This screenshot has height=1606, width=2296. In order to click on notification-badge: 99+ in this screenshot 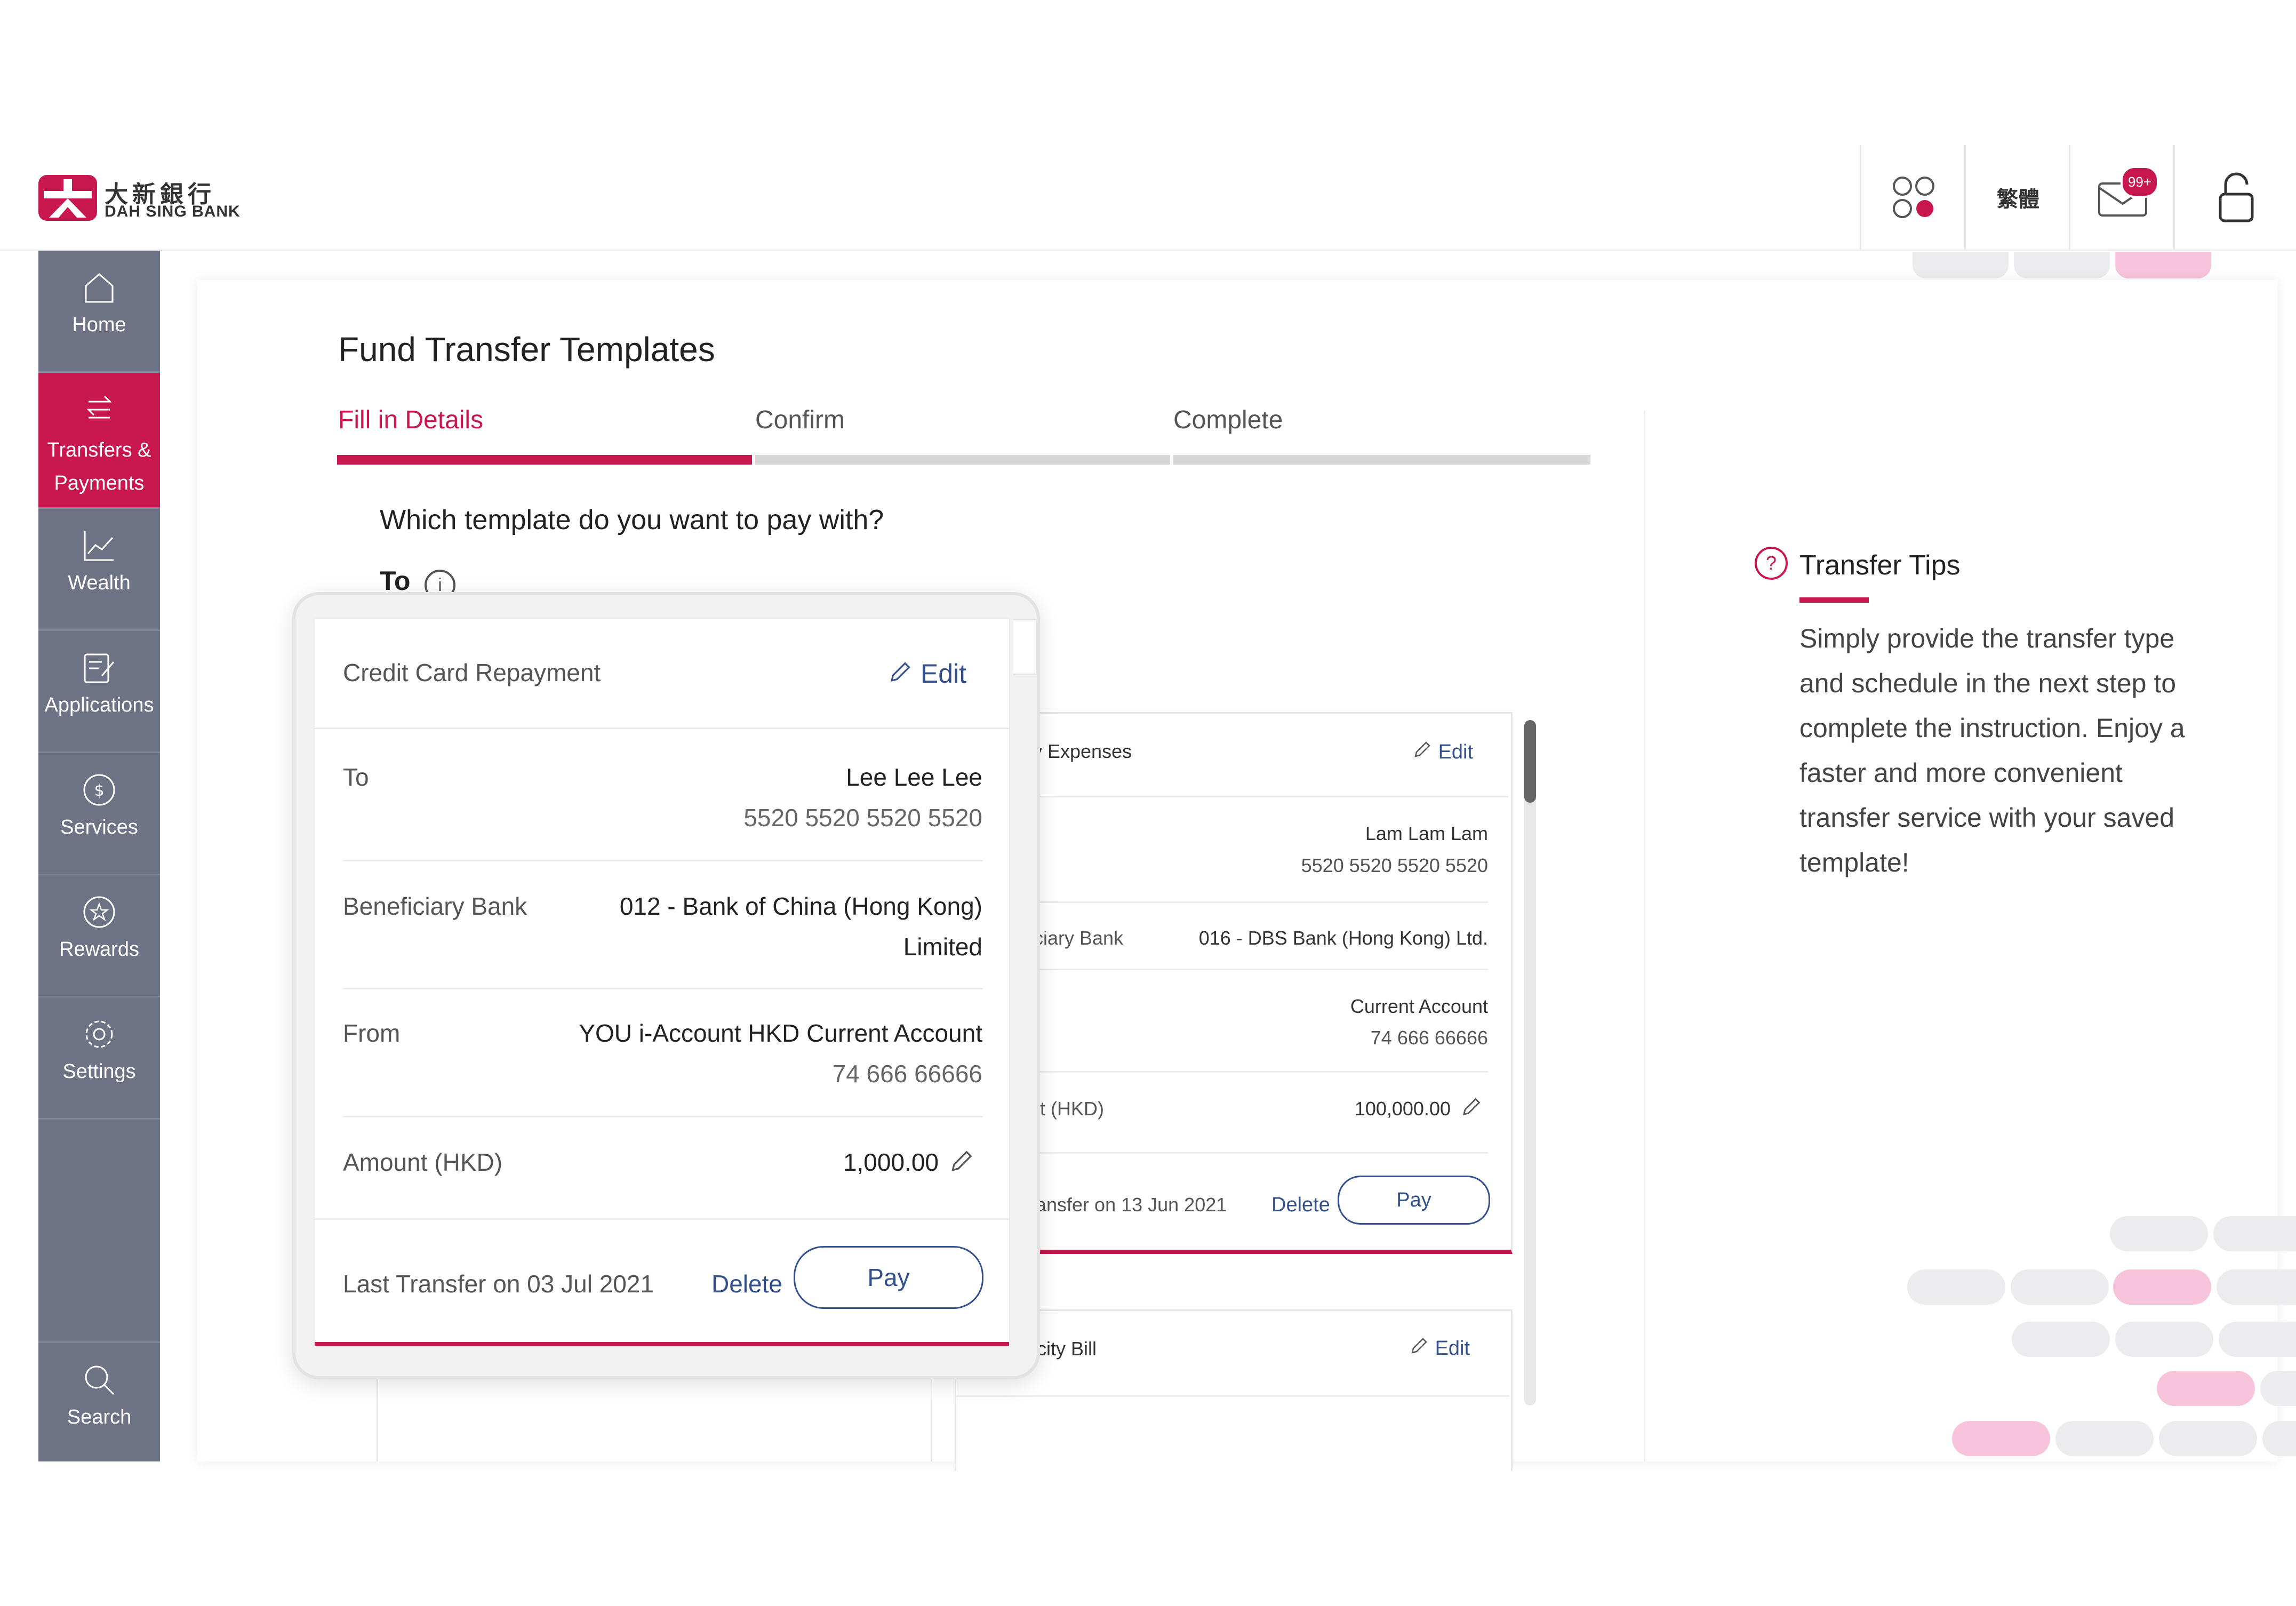, I will do `click(2140, 182)`.